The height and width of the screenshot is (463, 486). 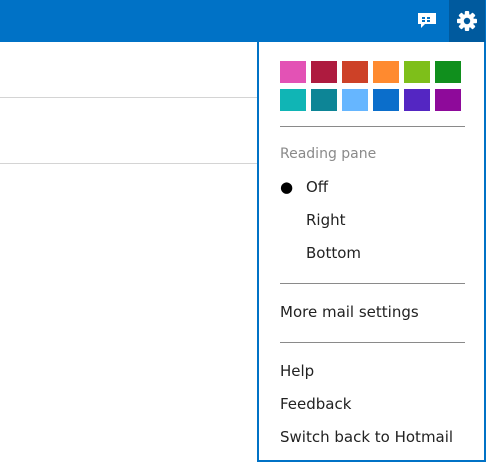 I want to click on help-link: Help, so click(x=297, y=371).